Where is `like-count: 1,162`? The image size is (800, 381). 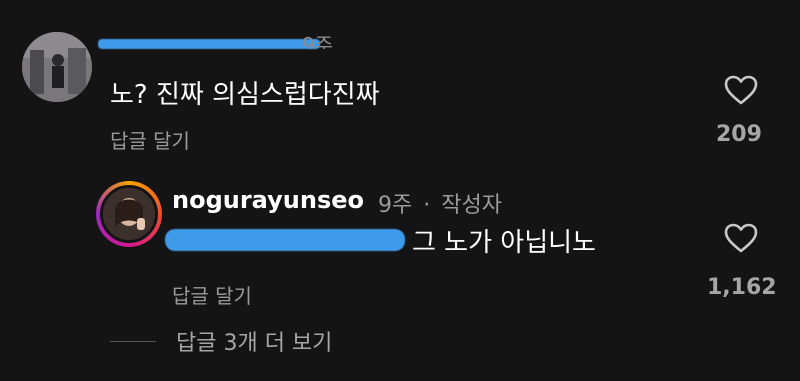 like-count: 1,162 is located at coordinates (742, 287).